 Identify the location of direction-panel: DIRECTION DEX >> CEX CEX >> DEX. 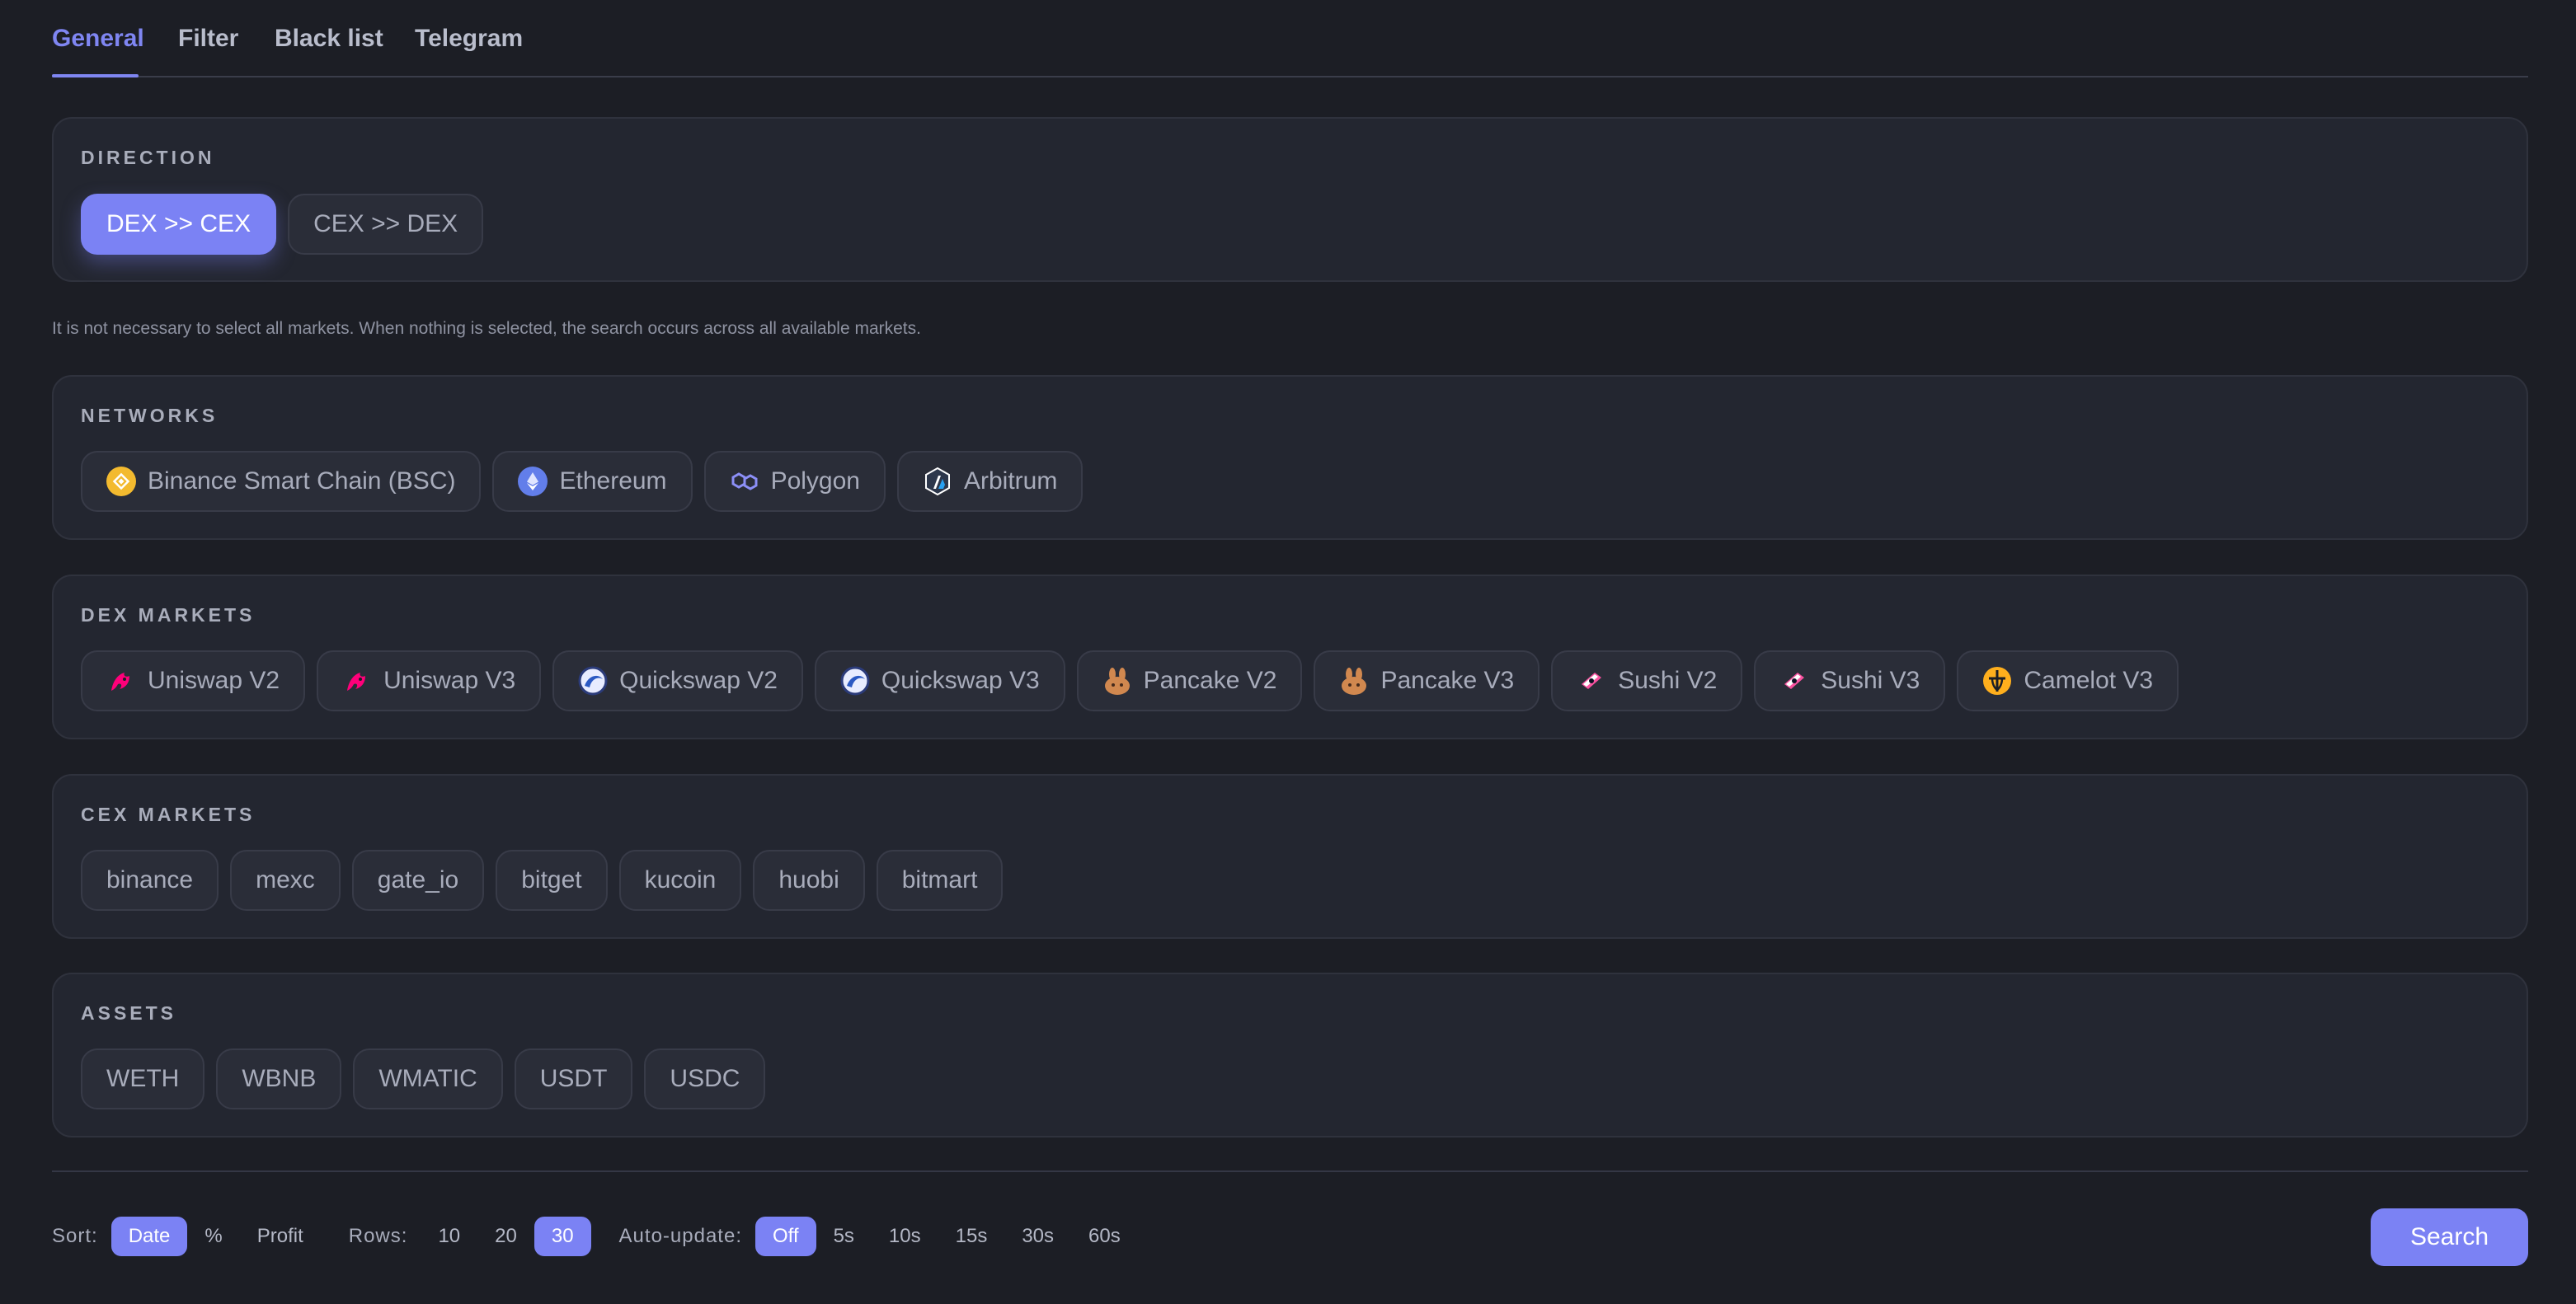
(1290, 199).